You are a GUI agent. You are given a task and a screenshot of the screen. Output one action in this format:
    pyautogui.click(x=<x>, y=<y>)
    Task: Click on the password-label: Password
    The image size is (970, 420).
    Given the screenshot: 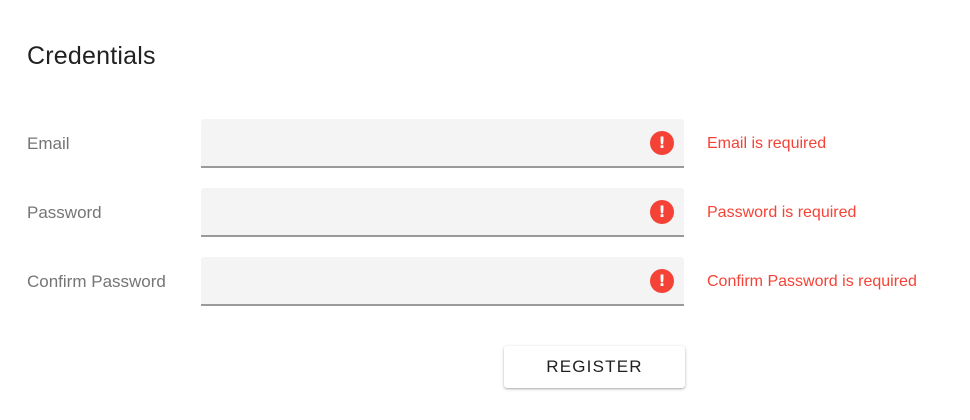 What is the action you would take?
    pyautogui.click(x=64, y=212)
    